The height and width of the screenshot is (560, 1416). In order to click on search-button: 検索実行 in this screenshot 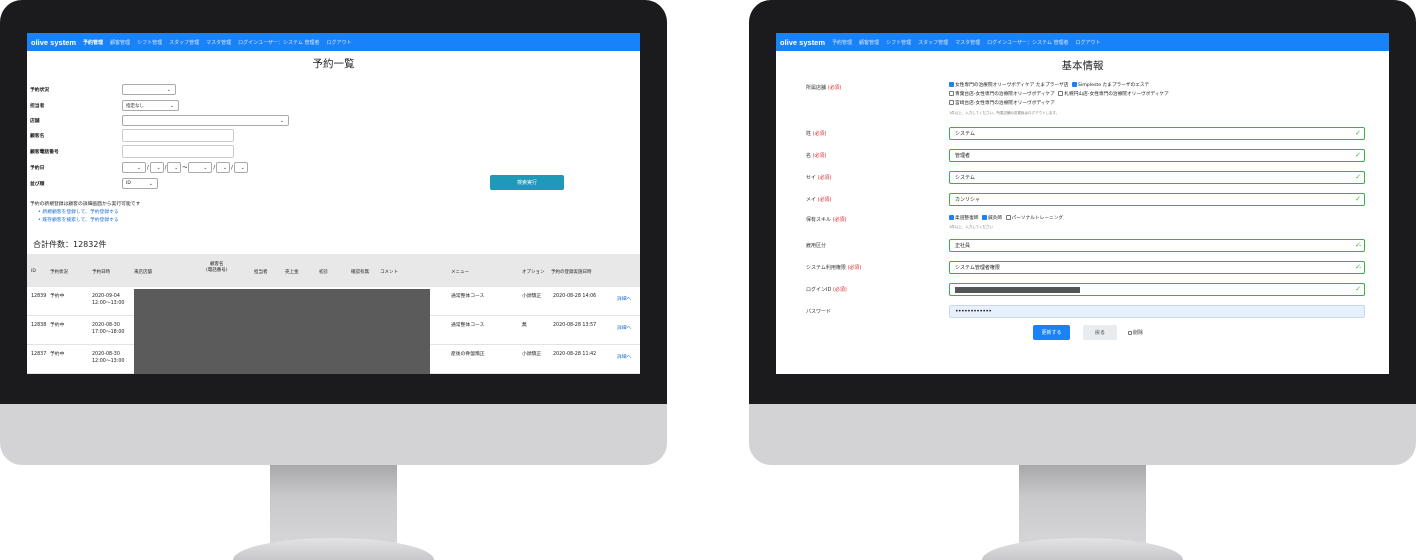, I will do `click(527, 182)`.